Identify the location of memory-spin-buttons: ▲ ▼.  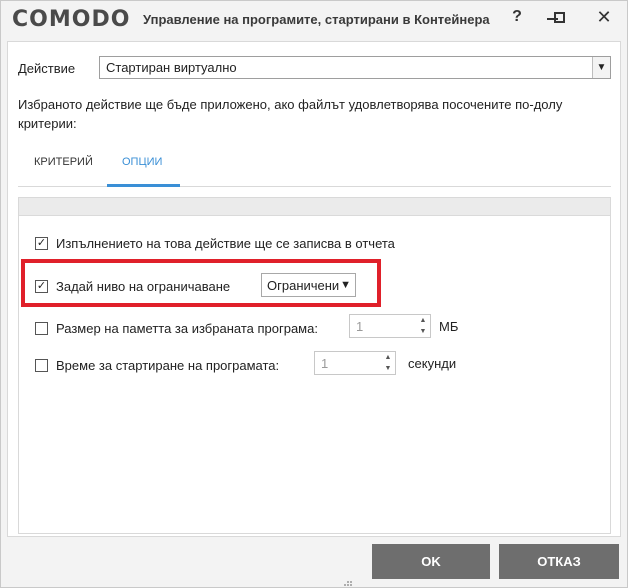
(423, 326).